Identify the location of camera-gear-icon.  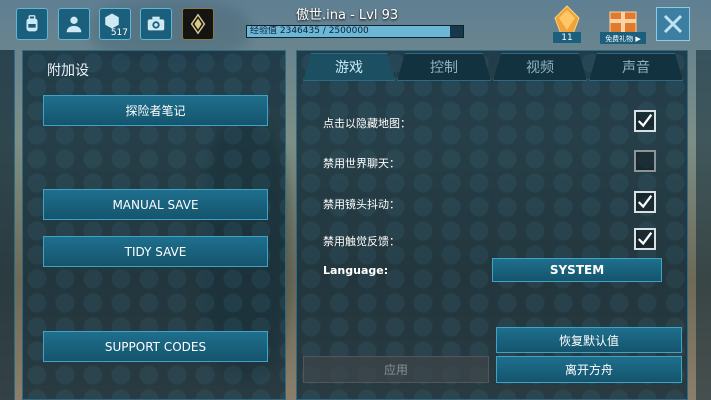
(156, 23).